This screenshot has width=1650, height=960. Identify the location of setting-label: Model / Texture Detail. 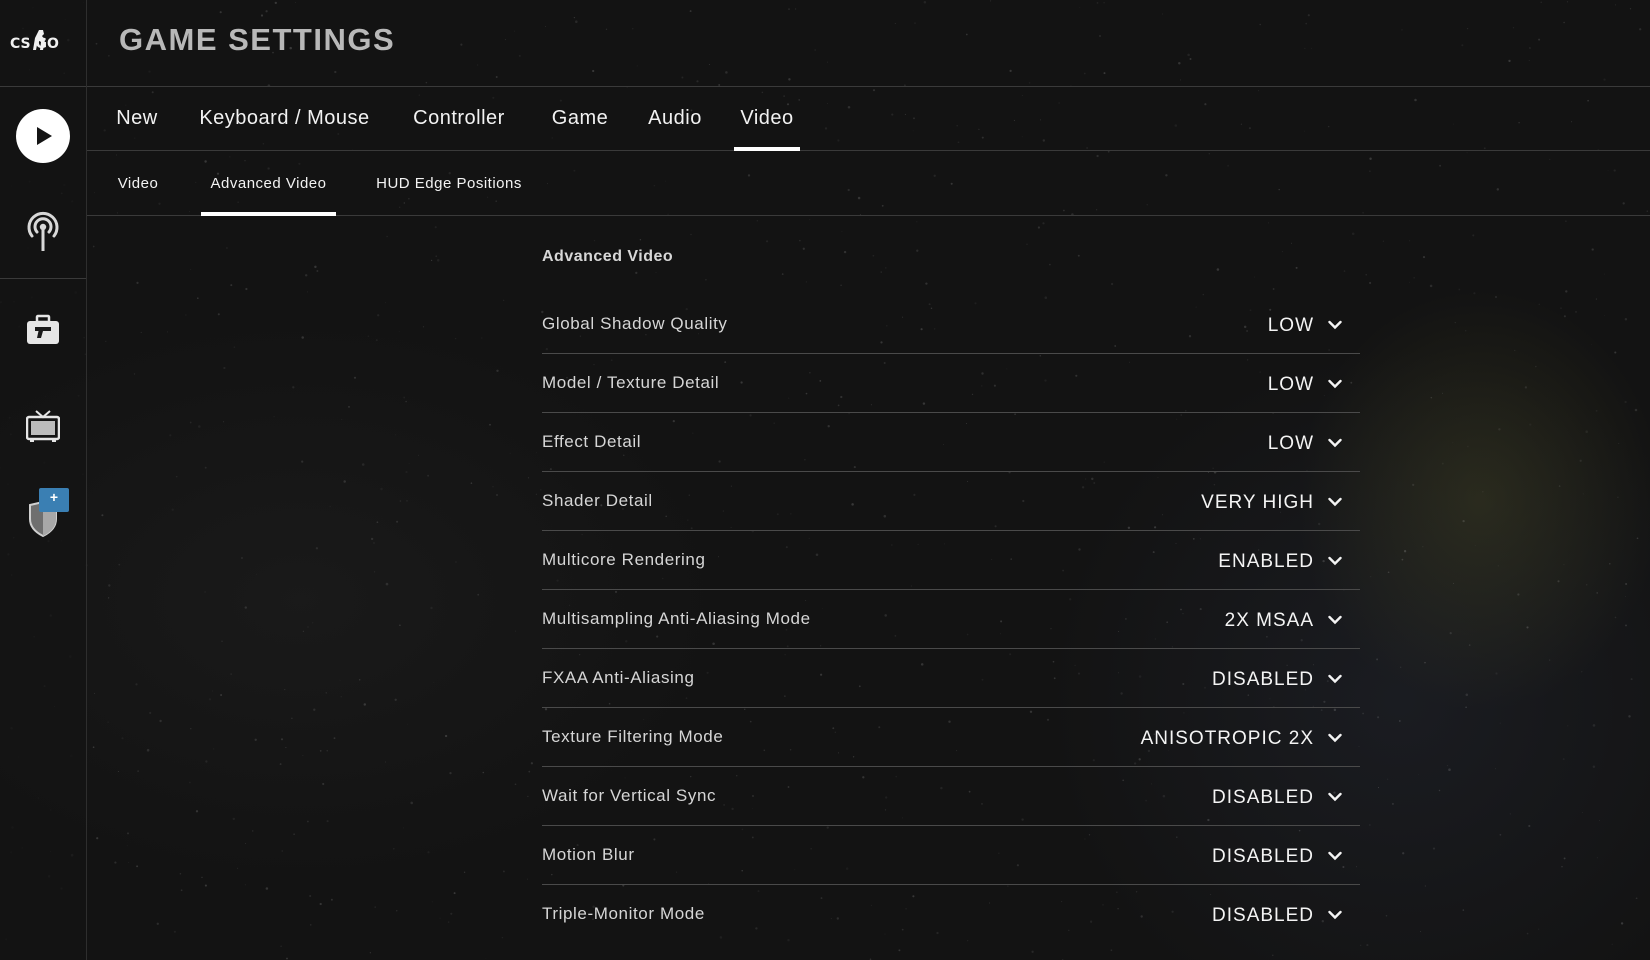
(631, 382).